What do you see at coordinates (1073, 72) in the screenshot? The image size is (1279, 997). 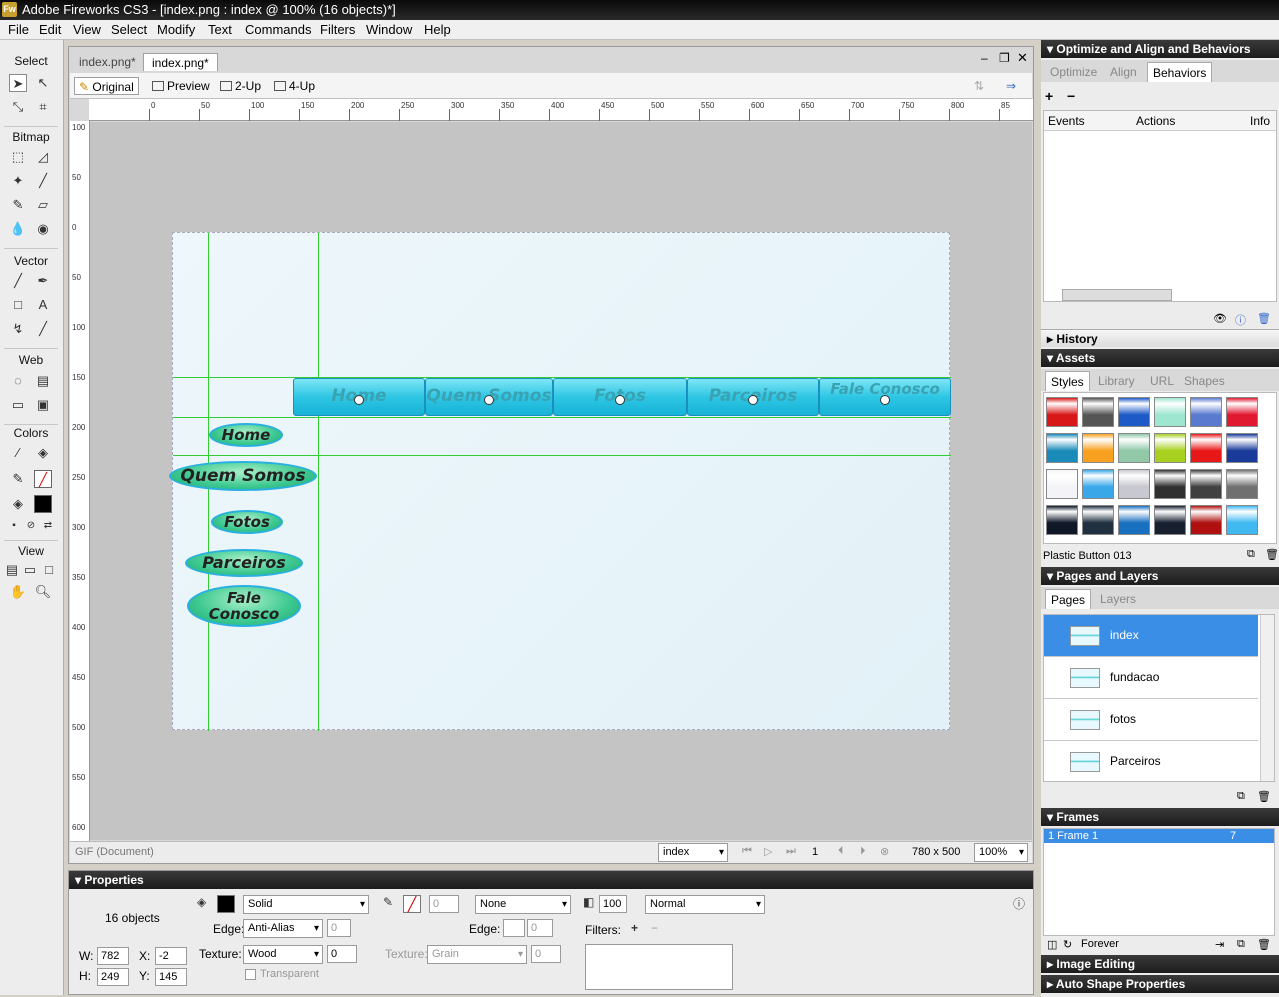 I see `tab-optimize: Optimize` at bounding box center [1073, 72].